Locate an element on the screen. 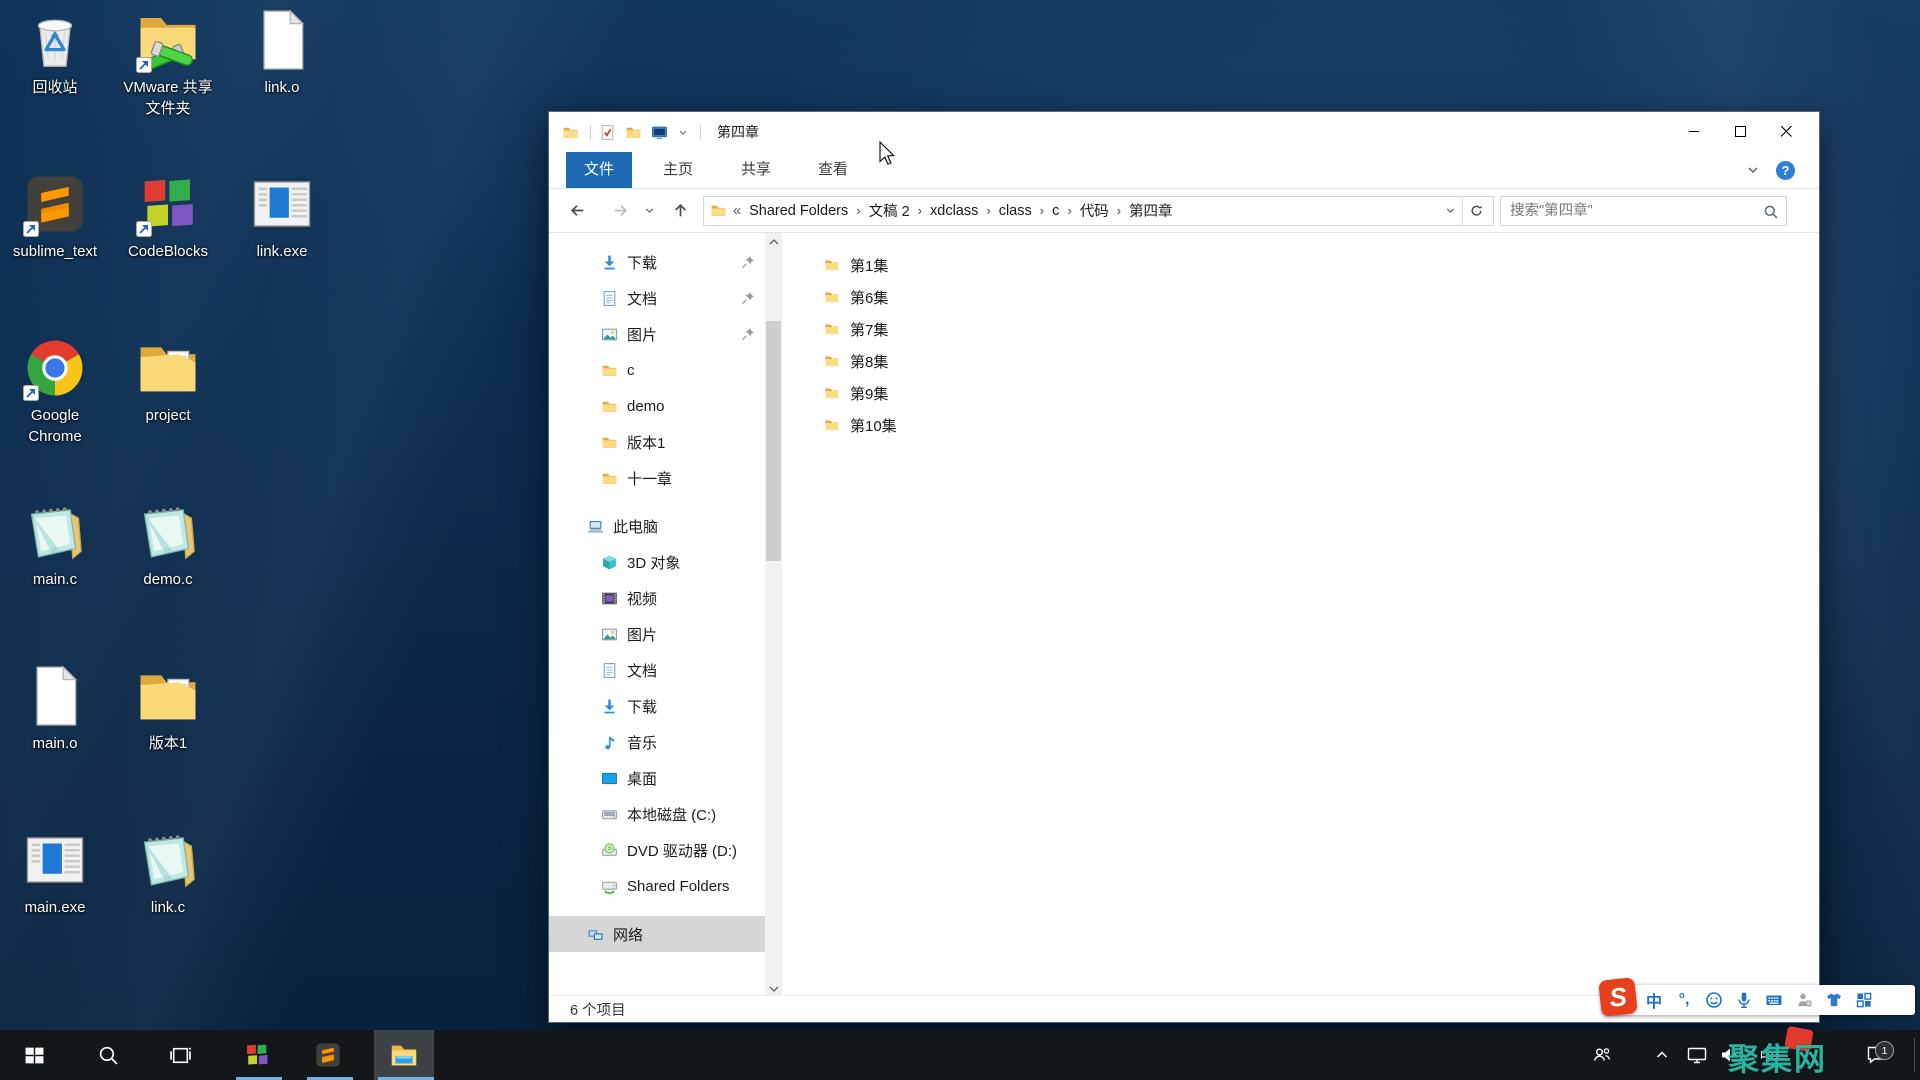  sidebar-item-local-disk-c: 本地磁盘 (C:) is located at coordinates (657, 814).